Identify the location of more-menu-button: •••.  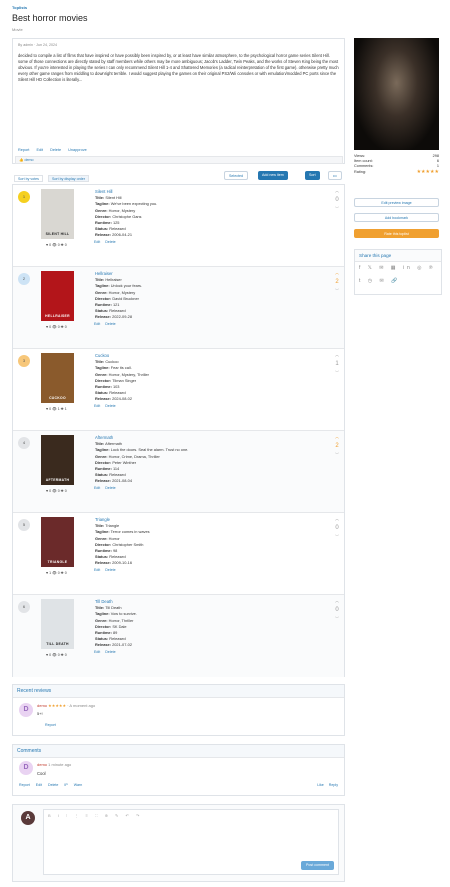
(335, 175).